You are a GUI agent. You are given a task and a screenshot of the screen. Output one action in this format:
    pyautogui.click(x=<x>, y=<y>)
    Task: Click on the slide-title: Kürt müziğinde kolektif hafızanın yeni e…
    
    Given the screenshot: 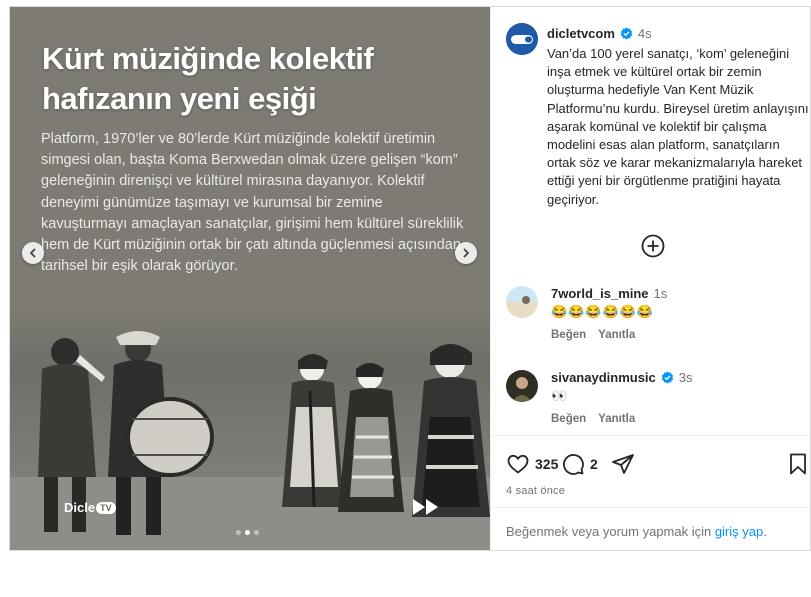 What is the action you would take?
    pyautogui.click(x=252, y=79)
    